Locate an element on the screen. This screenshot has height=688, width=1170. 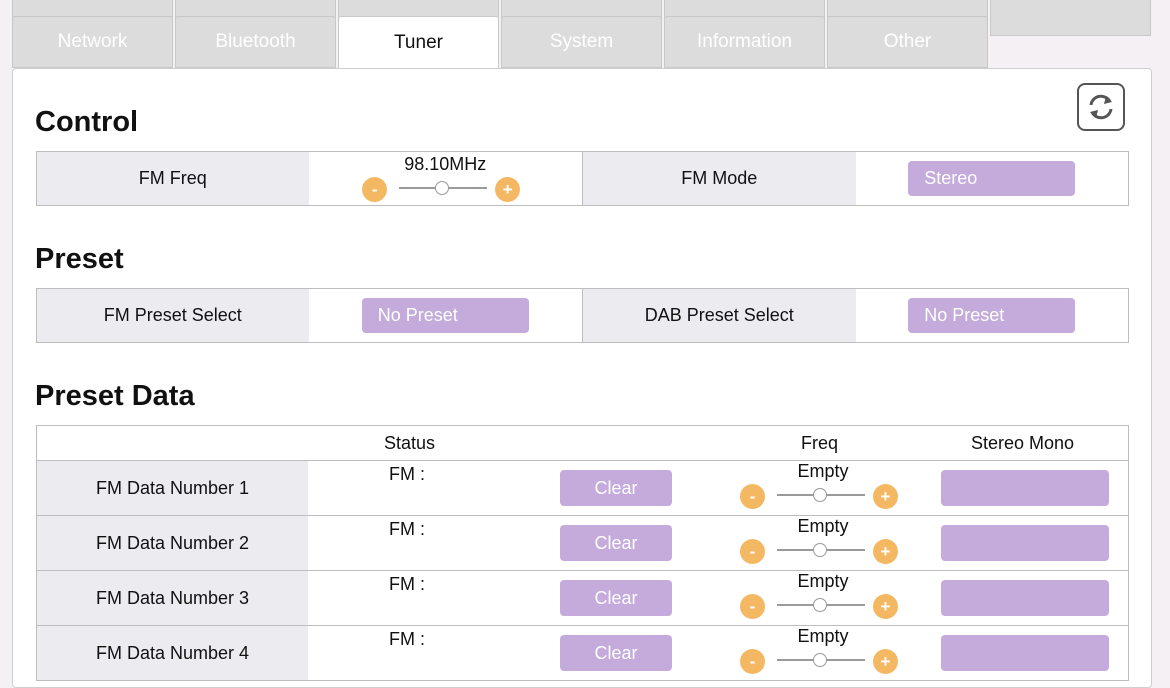
dab-preset-select-label: DAB Preset Select is located at coordinates (719, 315).